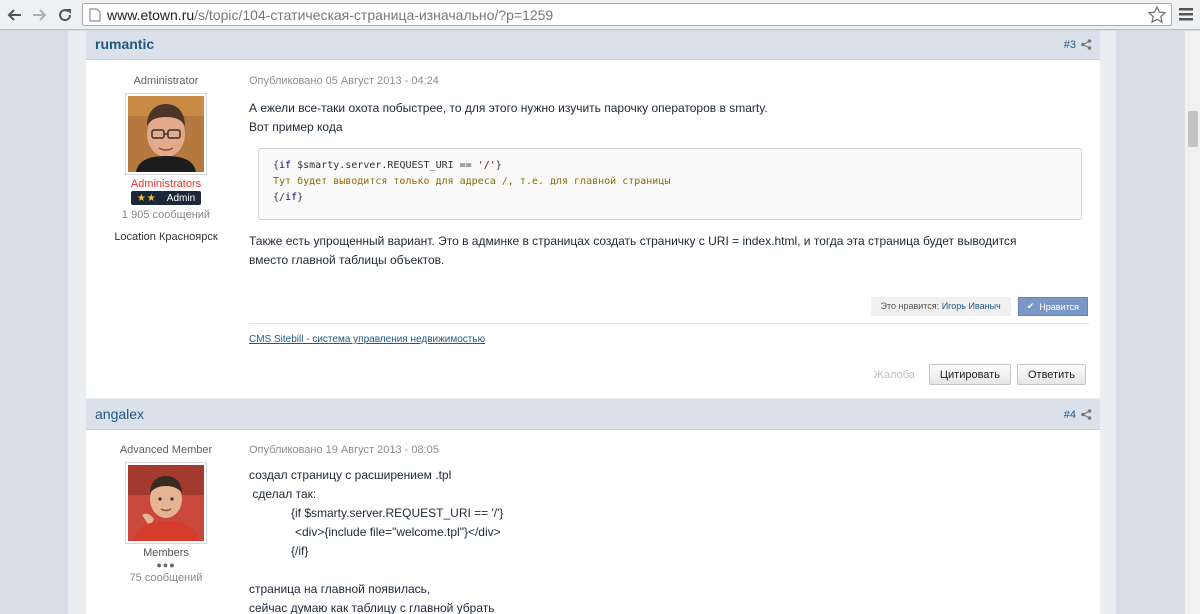 This screenshot has width=1200, height=614. I want to click on check-icon: ✔, so click(1030, 306).